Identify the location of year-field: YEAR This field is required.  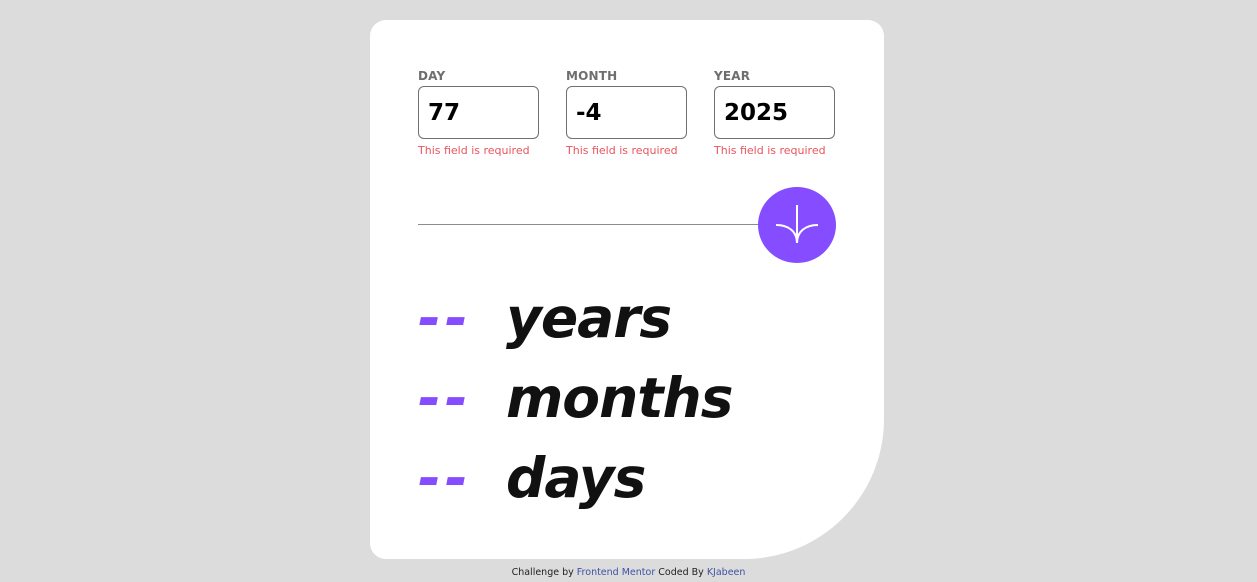
(774, 112).